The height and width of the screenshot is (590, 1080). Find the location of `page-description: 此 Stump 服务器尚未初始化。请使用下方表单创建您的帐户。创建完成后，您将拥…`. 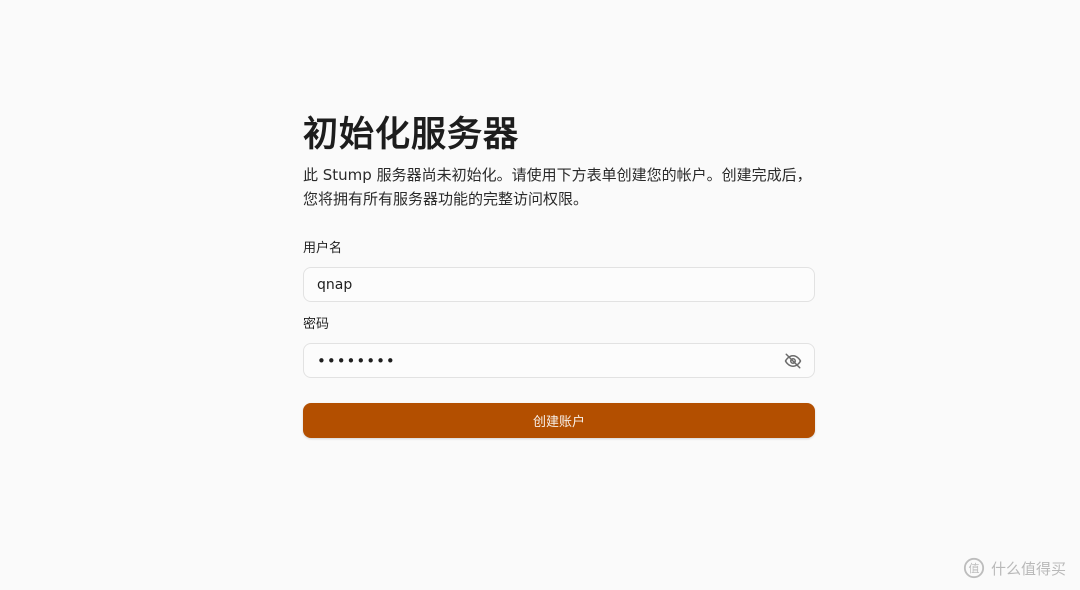

page-description: 此 Stump 服务器尚未初始化。请使用下方表单创建您的帐户。创建完成后，您将拥… is located at coordinates (557, 187).